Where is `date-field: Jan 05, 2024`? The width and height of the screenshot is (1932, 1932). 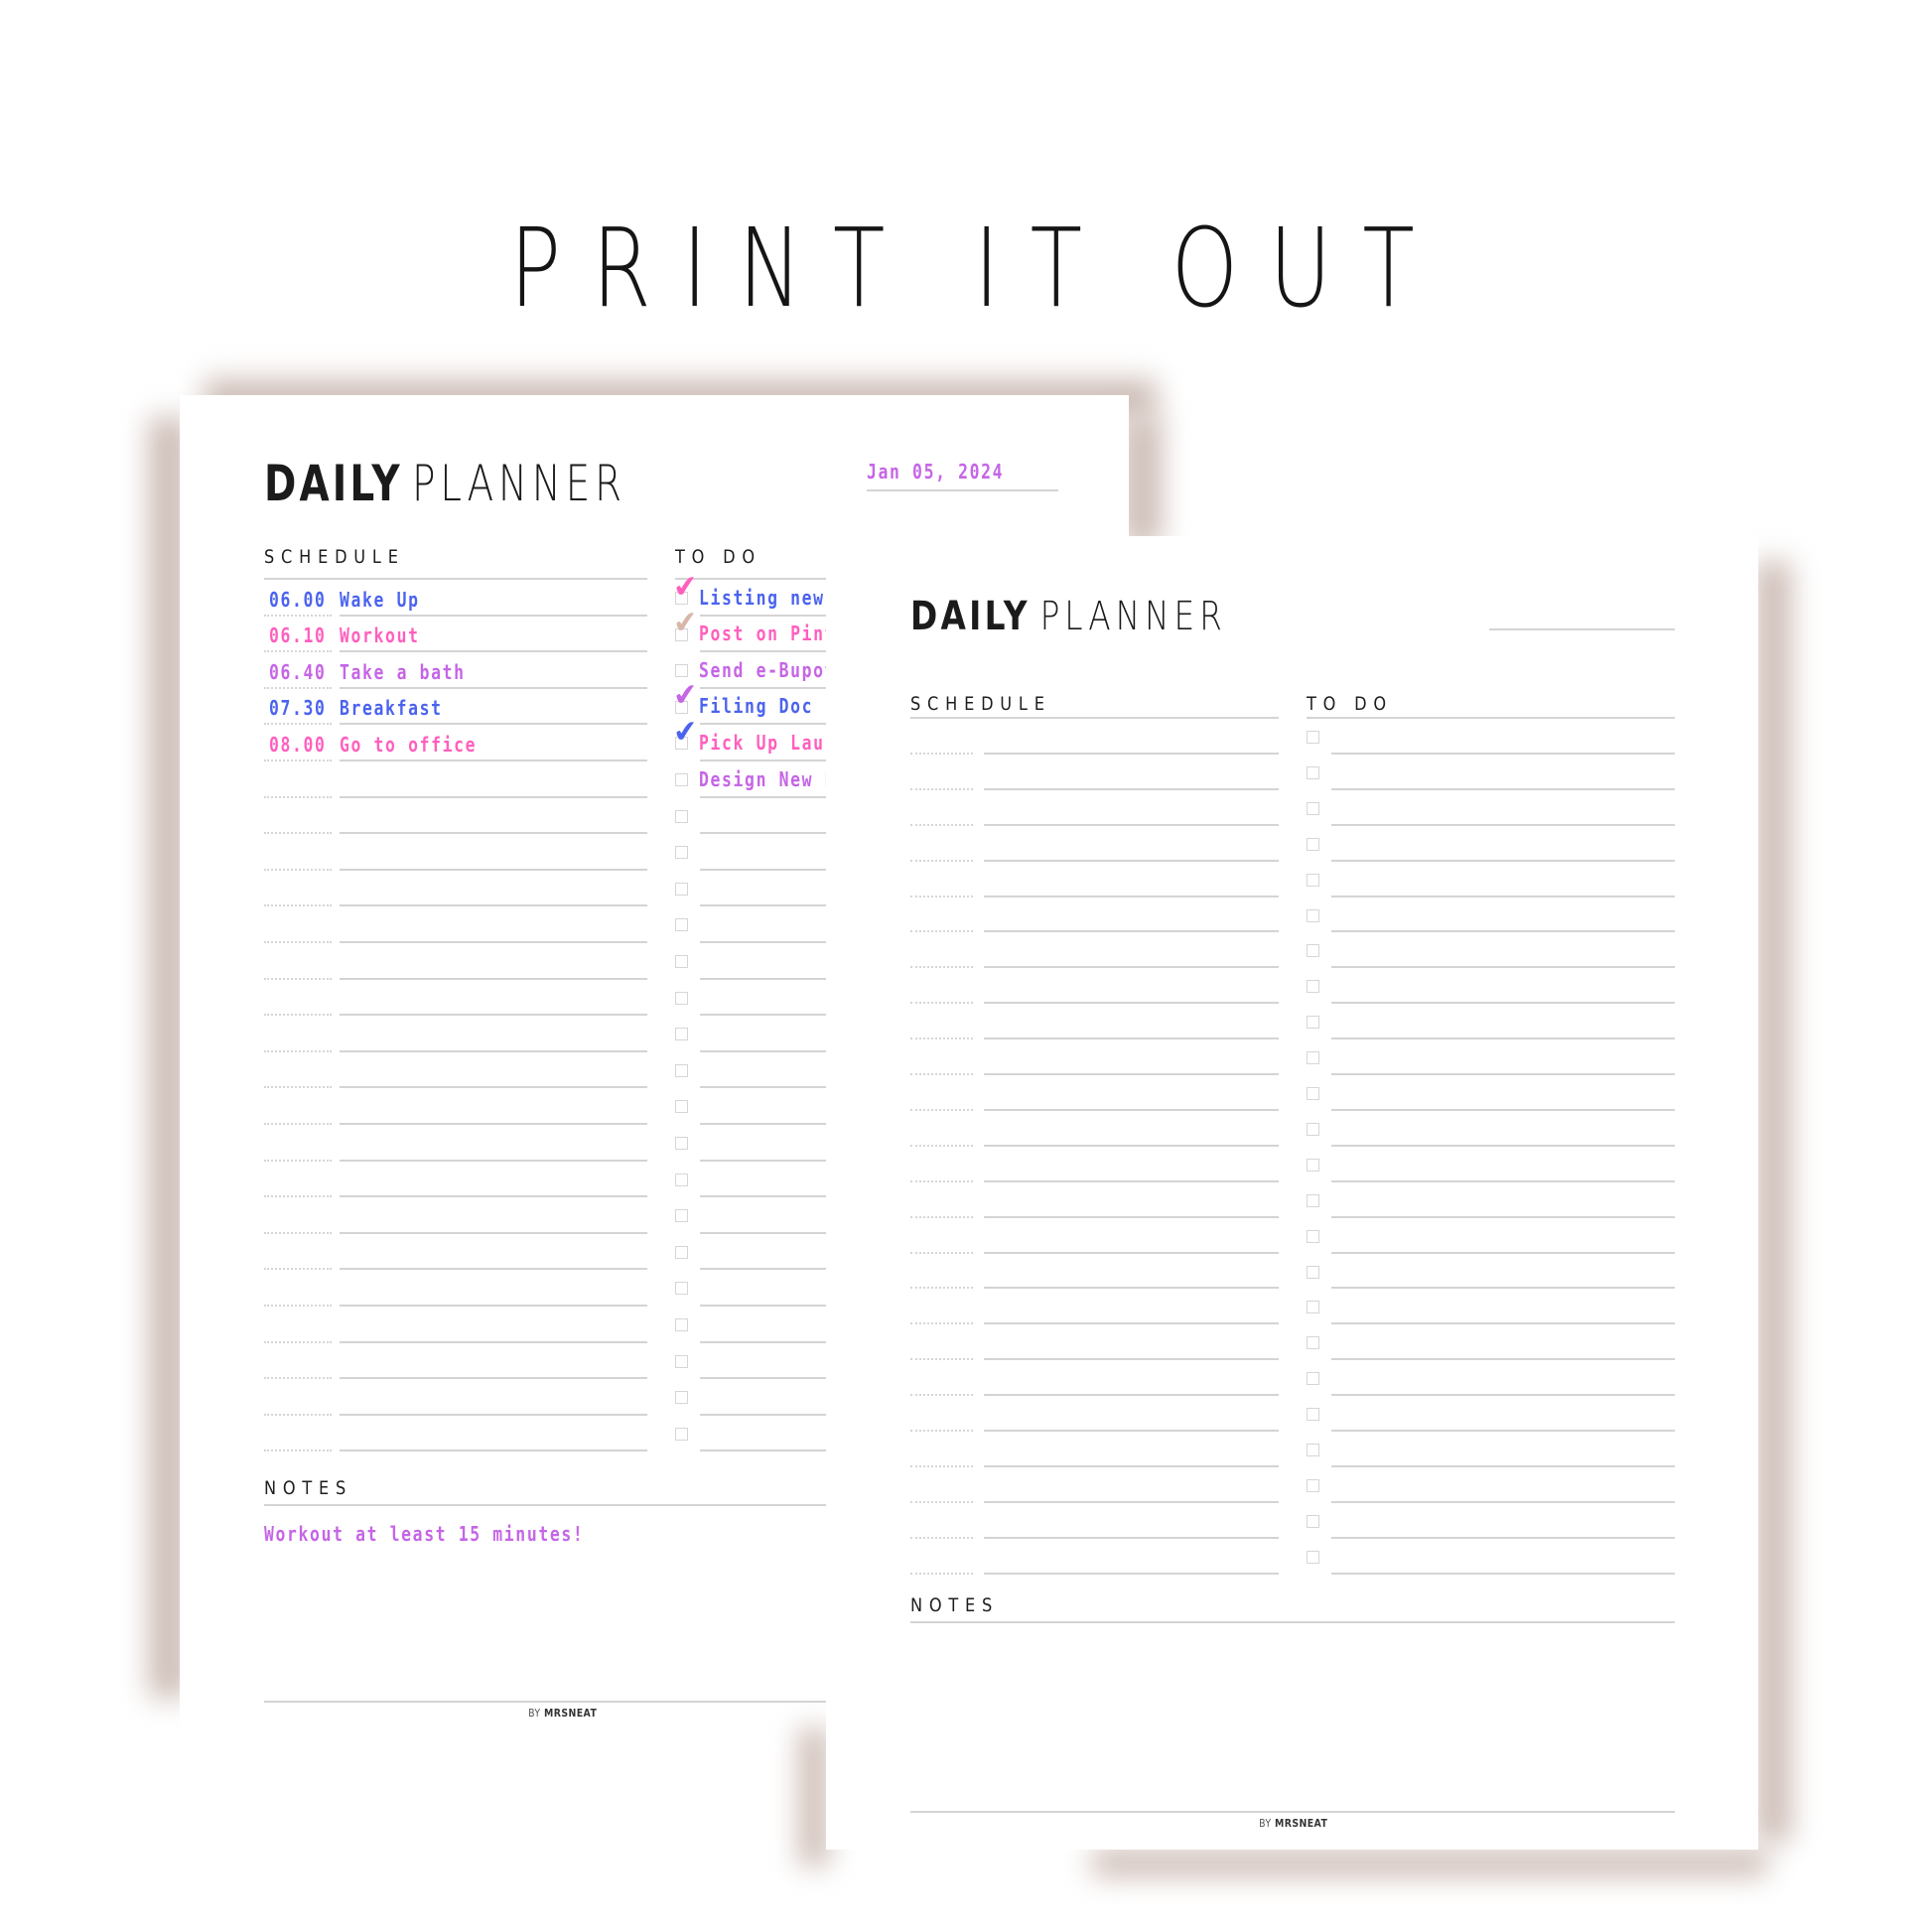 date-field: Jan 05, 2024 is located at coordinates (935, 472).